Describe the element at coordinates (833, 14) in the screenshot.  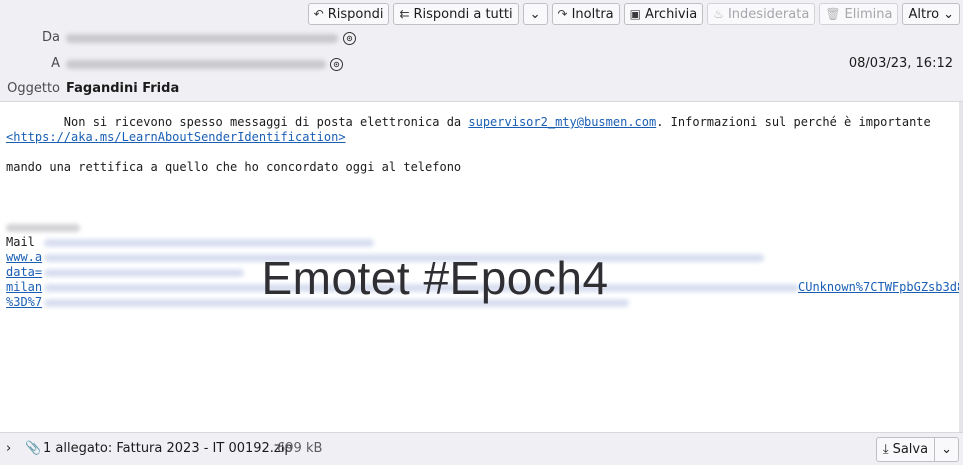
I see `trash-icon: 🗑` at that location.